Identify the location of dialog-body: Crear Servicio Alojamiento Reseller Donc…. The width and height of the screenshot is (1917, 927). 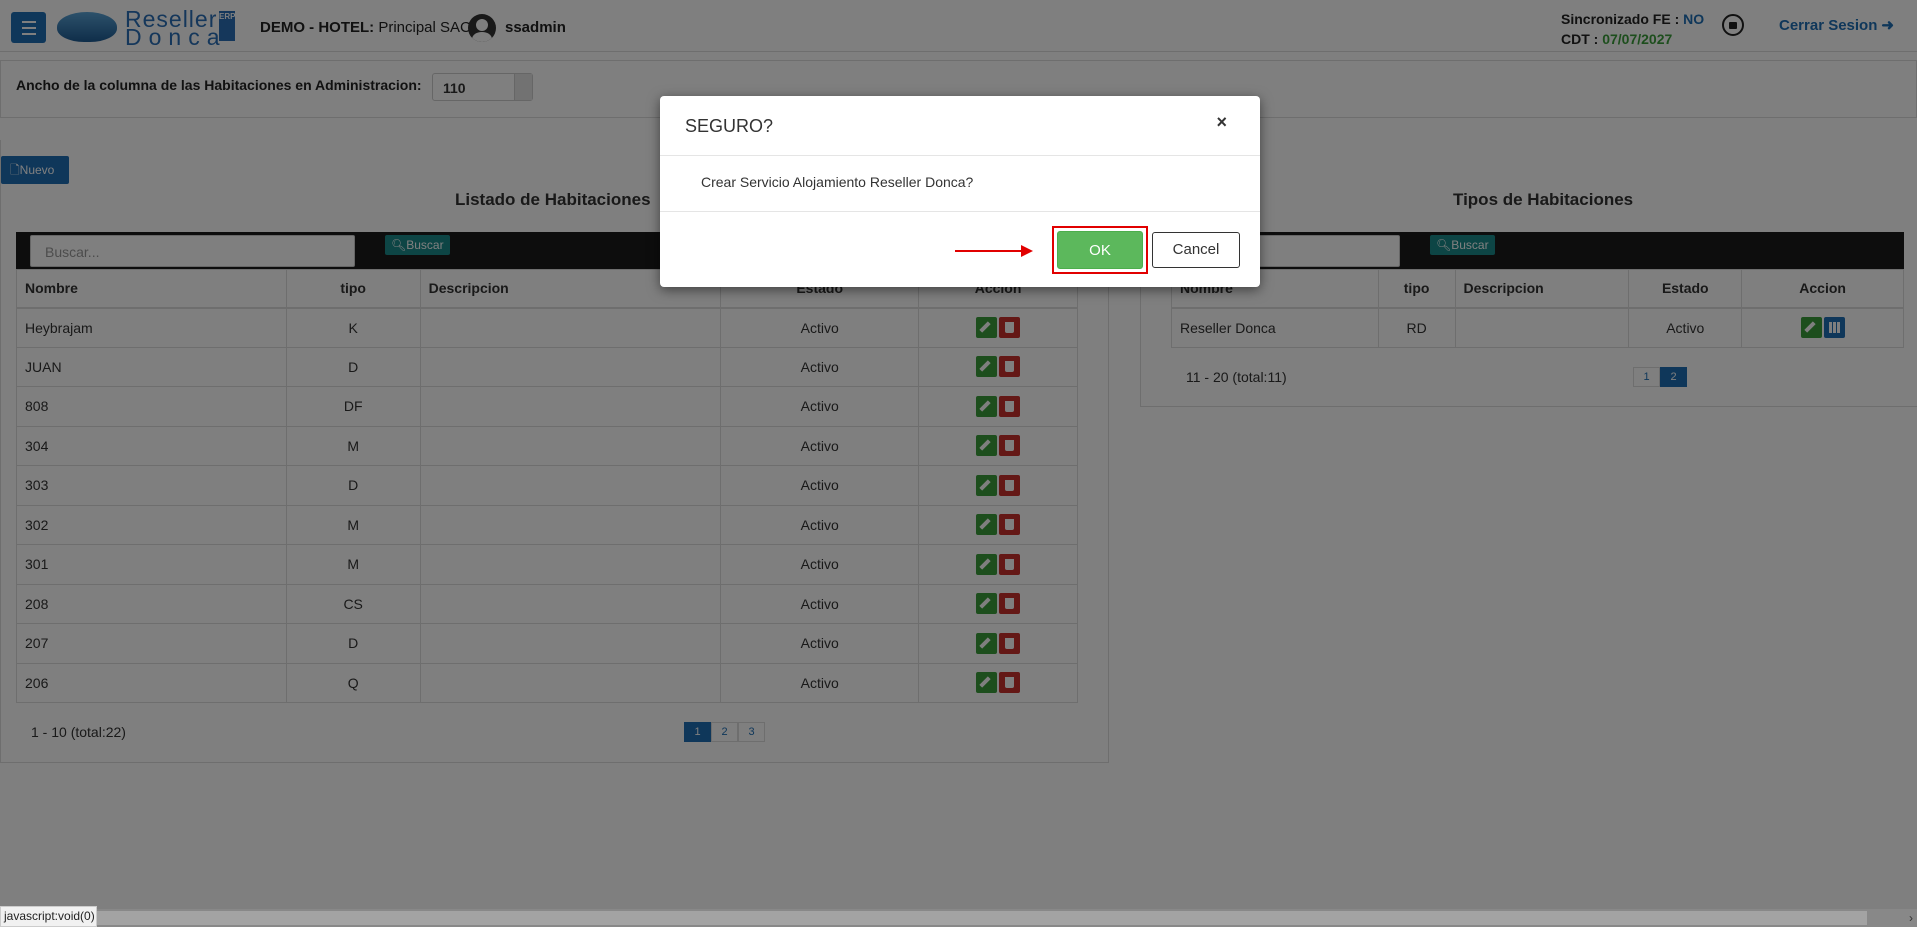
(960, 184).